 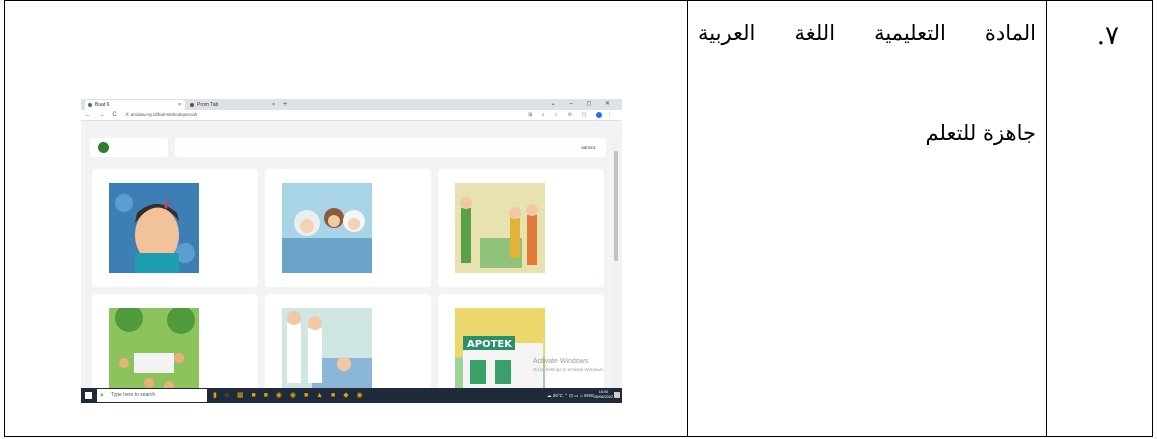 What do you see at coordinates (570, 395) in the screenshot?
I see `system-tray: ☁ 26°C ⌃ ⊡ ▭ ♫ ENG` at bounding box center [570, 395].